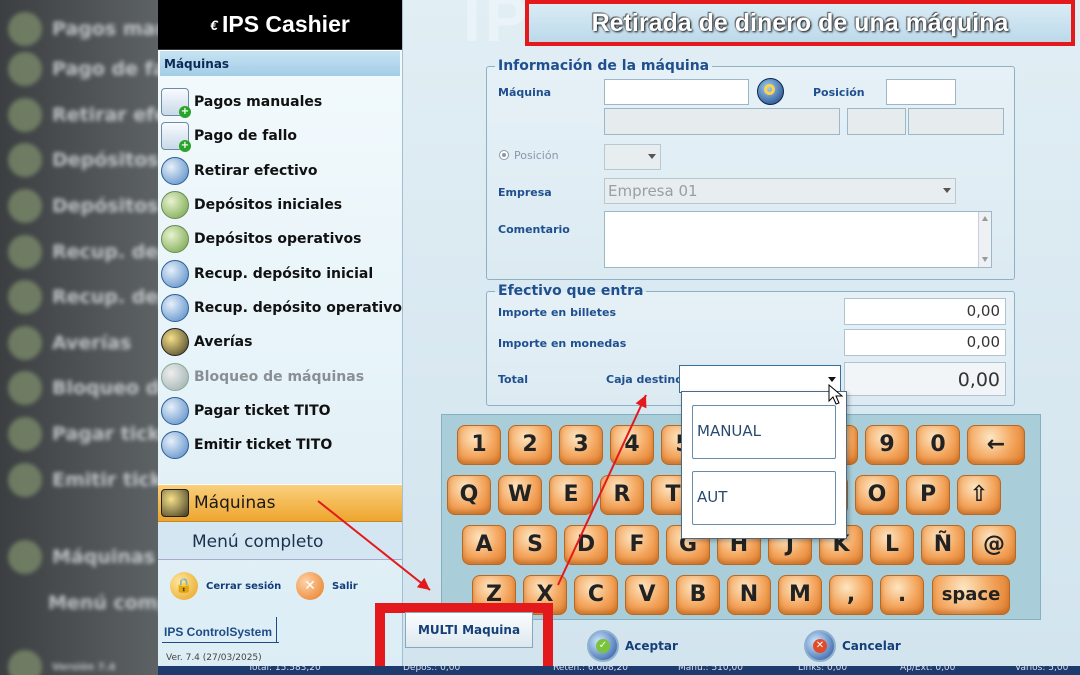 The image size is (1080, 675). Describe the element at coordinates (698, 595) in the screenshot. I see `key-B: B` at that location.